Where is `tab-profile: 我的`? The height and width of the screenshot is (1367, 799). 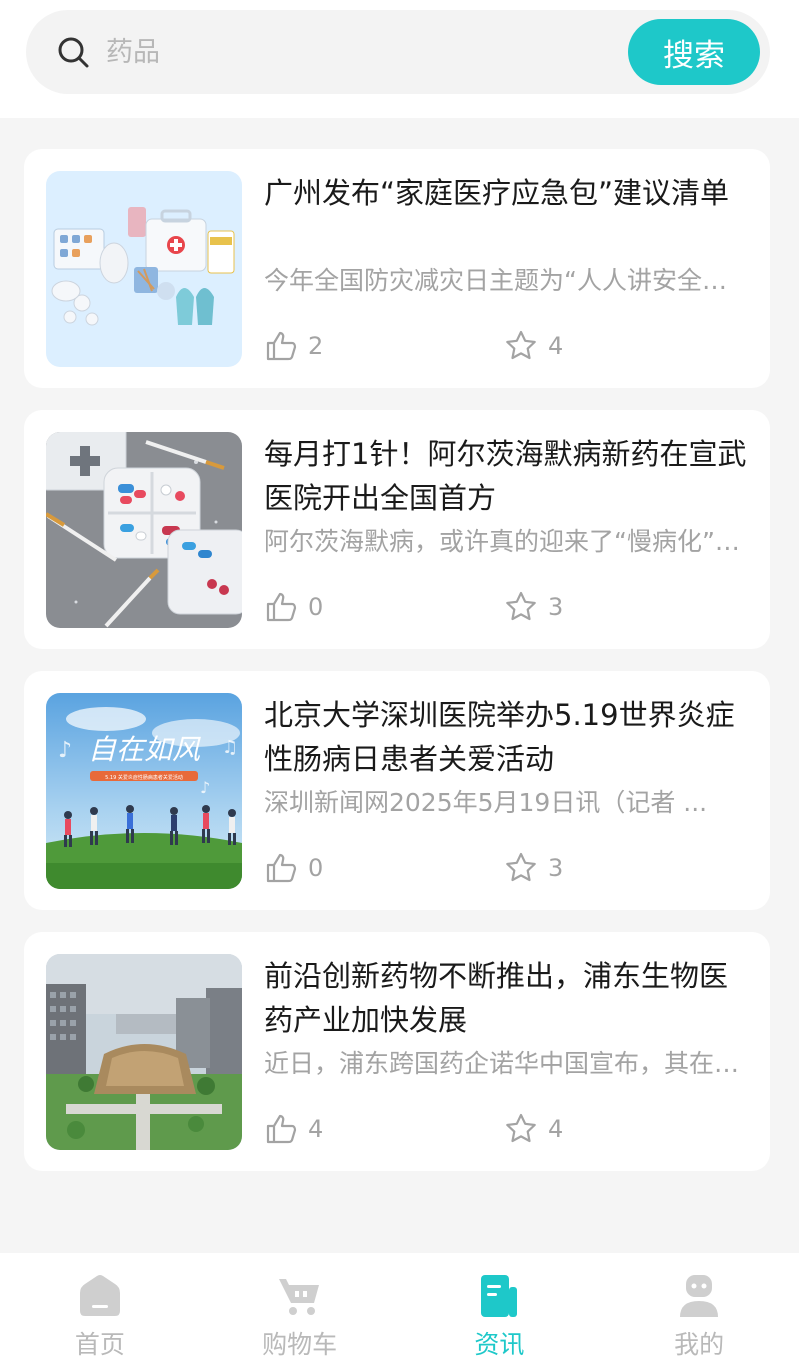 tab-profile: 我的 is located at coordinates (699, 1310).